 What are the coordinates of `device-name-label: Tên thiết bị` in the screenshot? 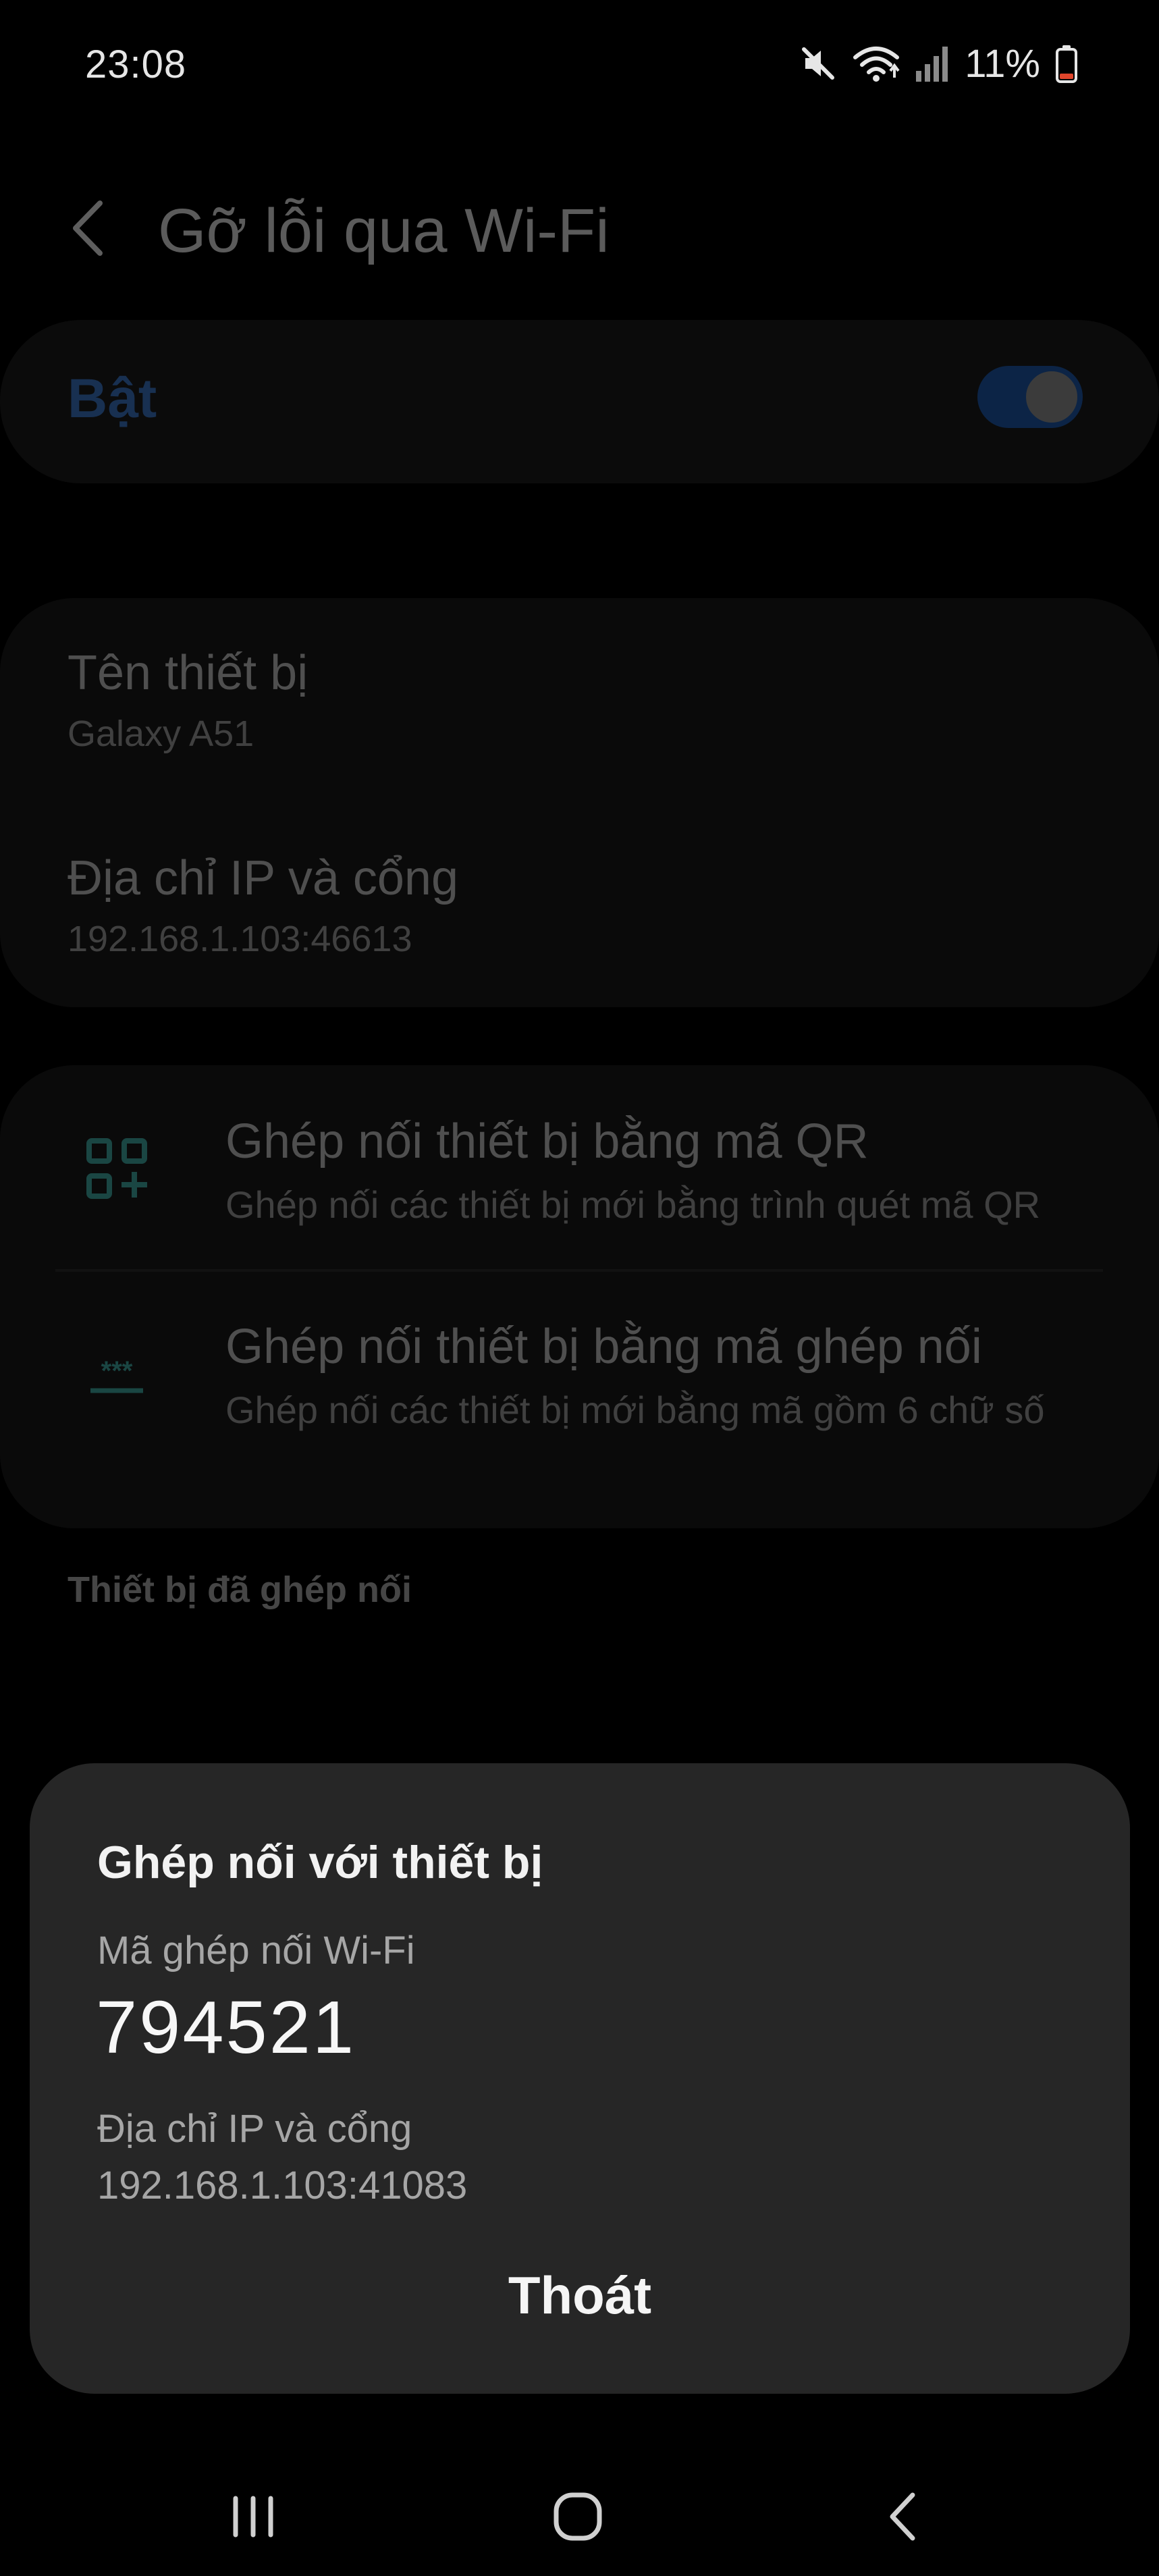 It's located at (188, 673).